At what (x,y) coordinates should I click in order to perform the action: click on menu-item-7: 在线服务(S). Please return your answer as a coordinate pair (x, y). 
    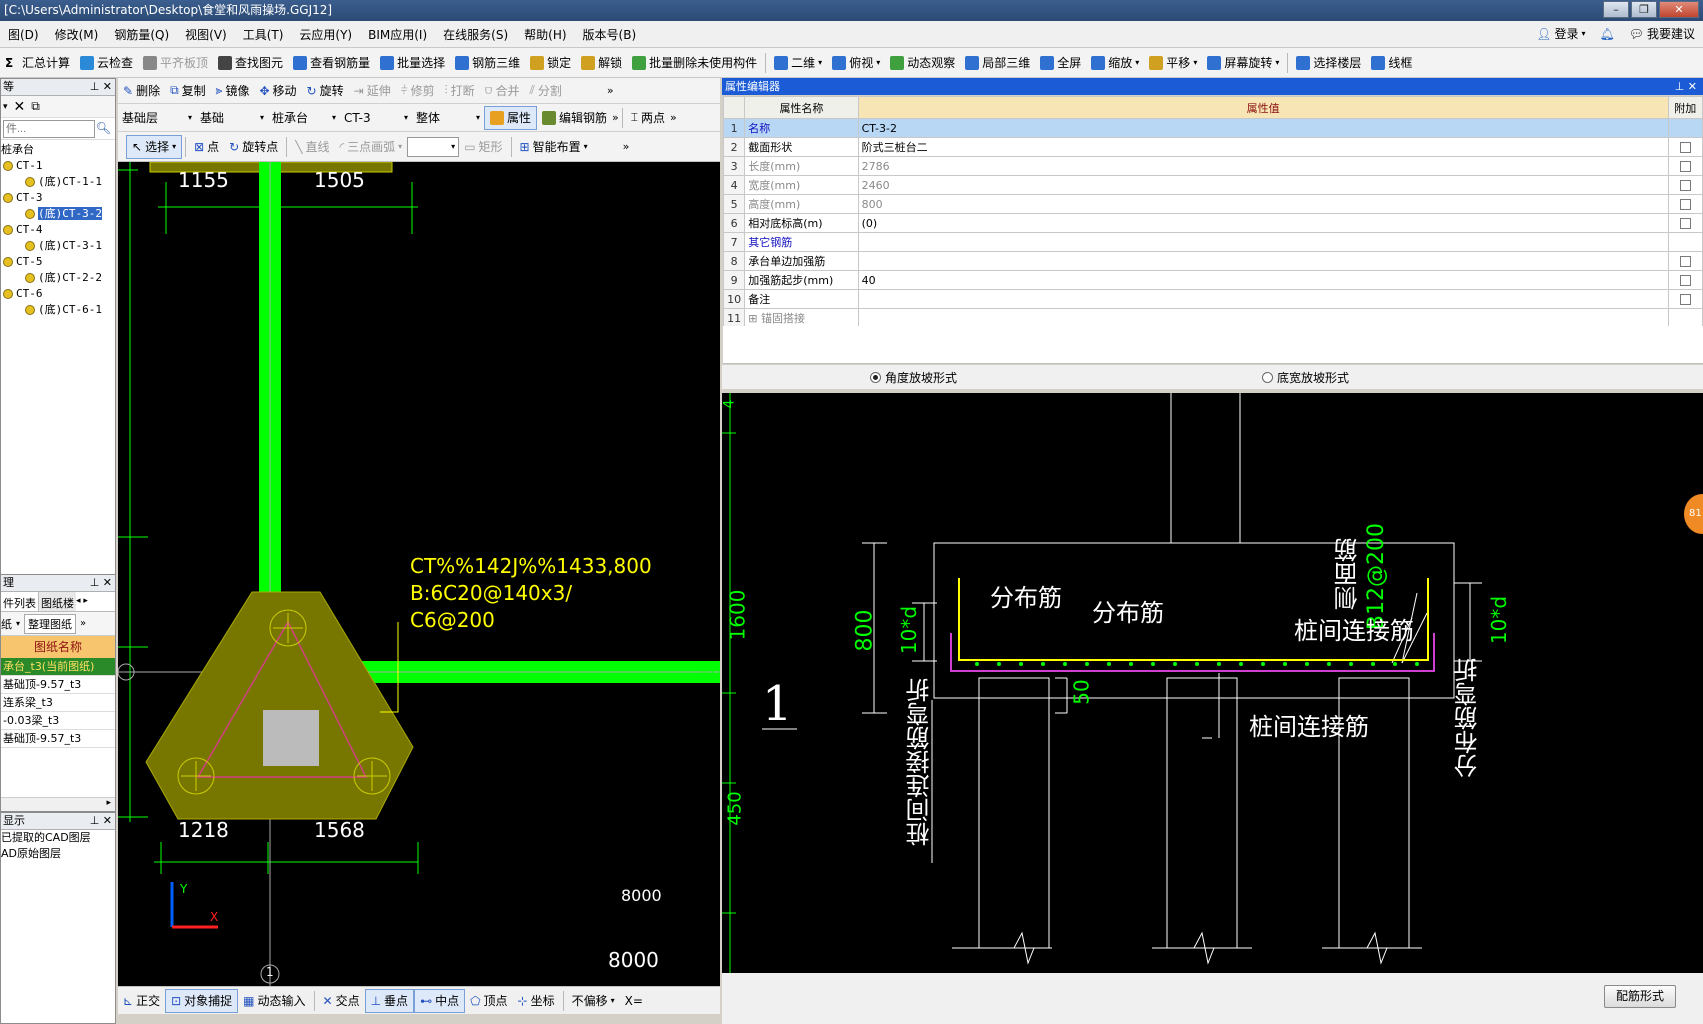
    Looking at the image, I should click on (475, 34).